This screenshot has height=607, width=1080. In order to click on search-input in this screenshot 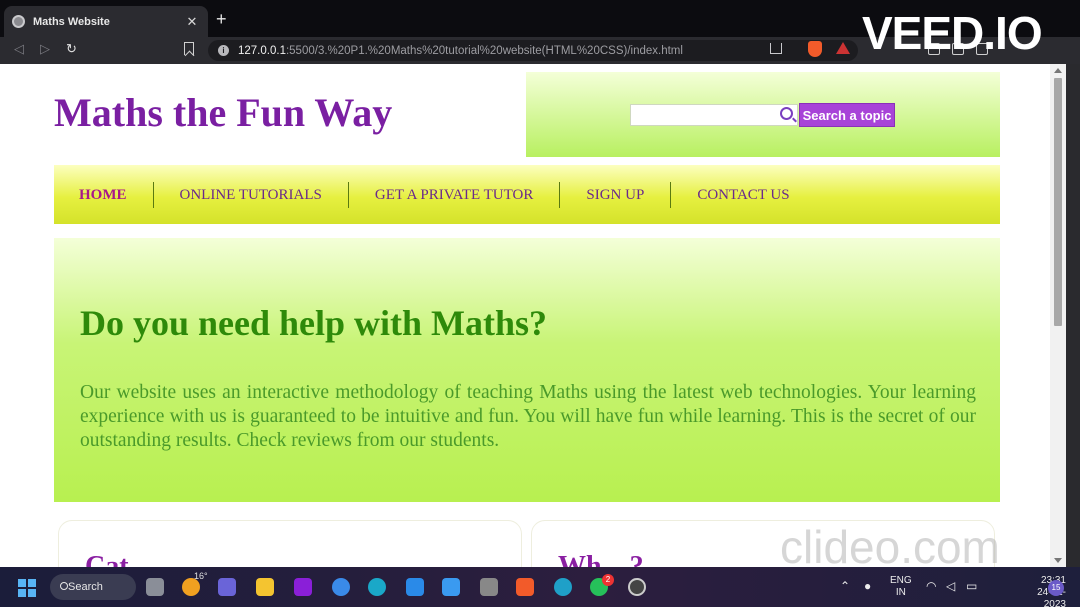, I will do `click(714, 115)`.